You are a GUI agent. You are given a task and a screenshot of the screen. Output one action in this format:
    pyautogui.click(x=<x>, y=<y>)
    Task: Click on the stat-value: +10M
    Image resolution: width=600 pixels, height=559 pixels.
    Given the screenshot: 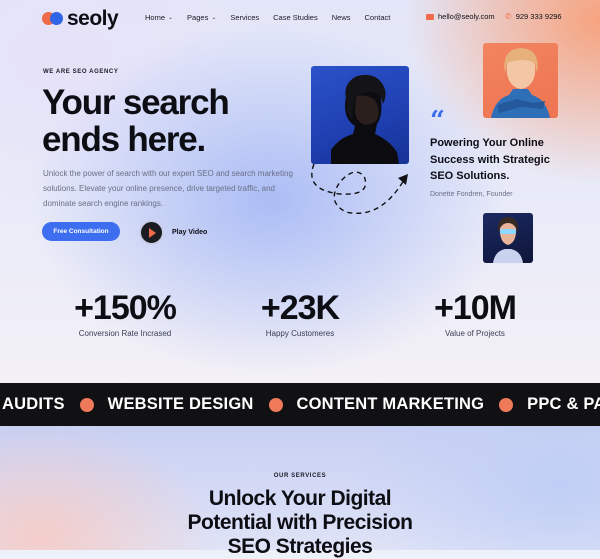 What is the action you would take?
    pyautogui.click(x=475, y=308)
    